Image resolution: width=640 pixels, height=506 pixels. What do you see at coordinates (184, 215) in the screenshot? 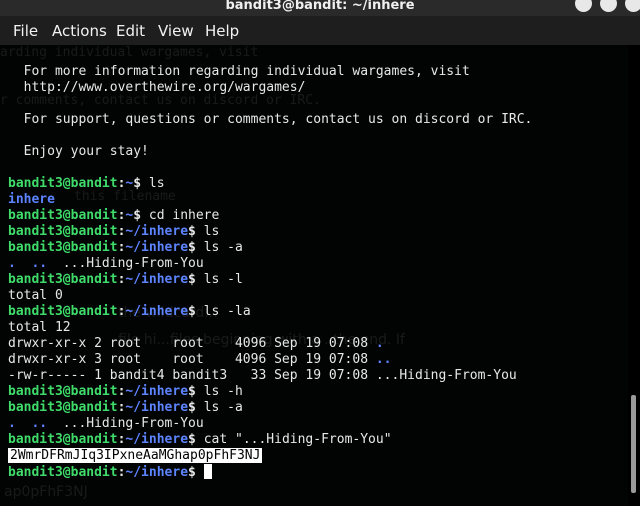
I see `command-text: cd inhere` at bounding box center [184, 215].